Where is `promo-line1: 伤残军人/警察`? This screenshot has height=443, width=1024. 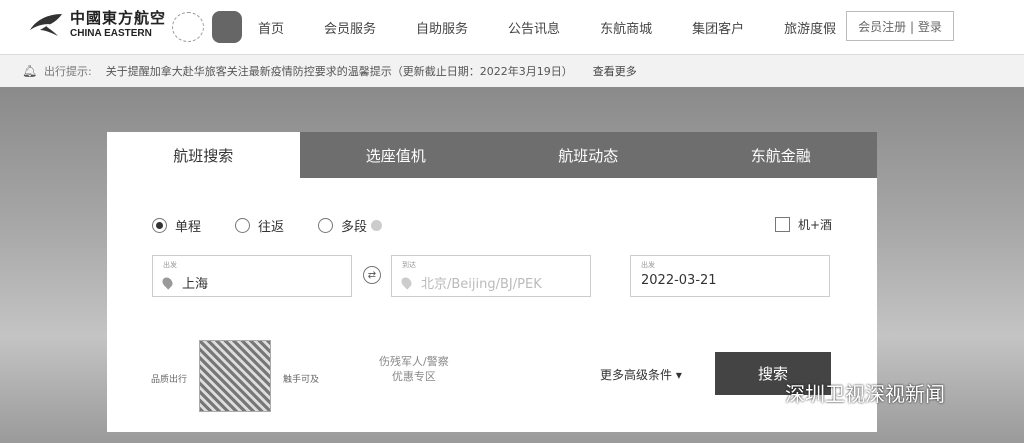
promo-line1: 伤残军人/警察 is located at coordinates (414, 361).